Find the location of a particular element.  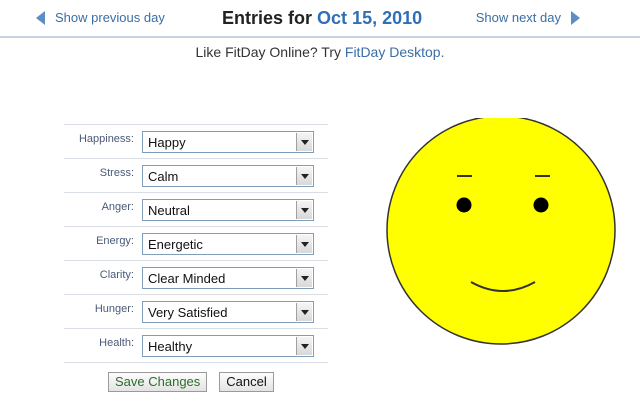

anger-select: Neutral is located at coordinates (228, 210).